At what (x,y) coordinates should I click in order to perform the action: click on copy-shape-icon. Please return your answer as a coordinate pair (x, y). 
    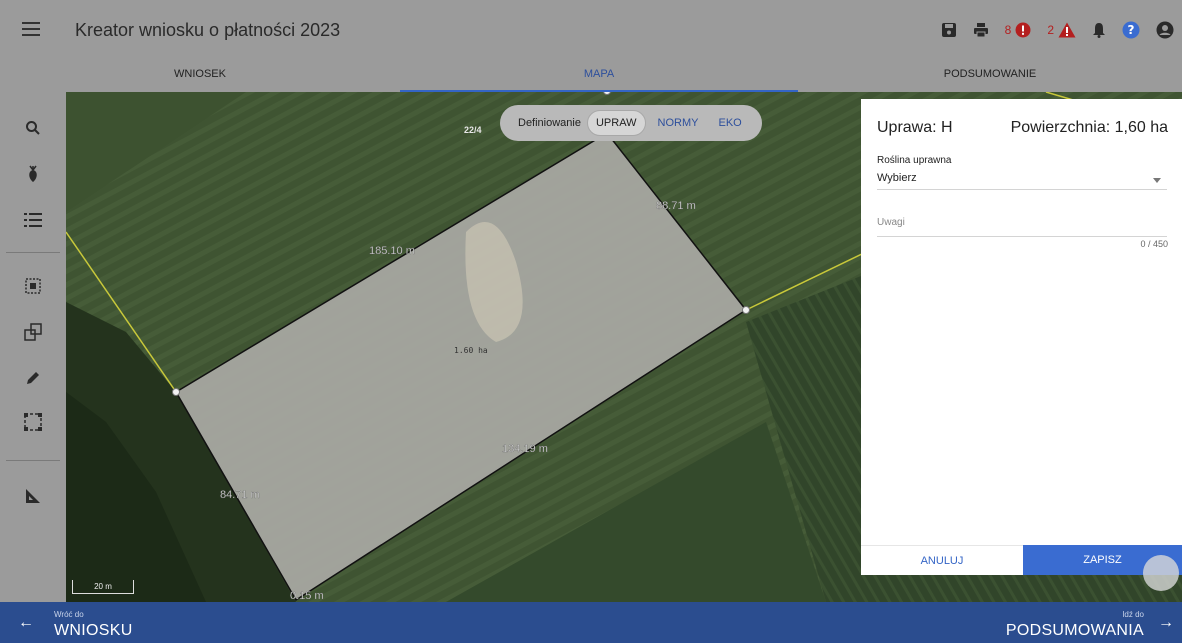
    Looking at the image, I should click on (33, 332).